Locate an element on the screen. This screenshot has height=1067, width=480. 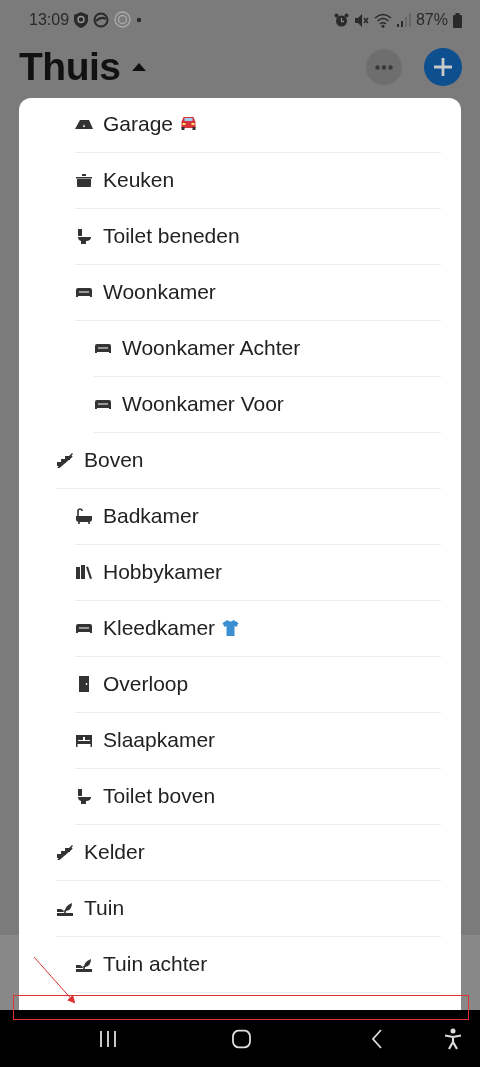
car-icon is located at coordinates (189, 123).